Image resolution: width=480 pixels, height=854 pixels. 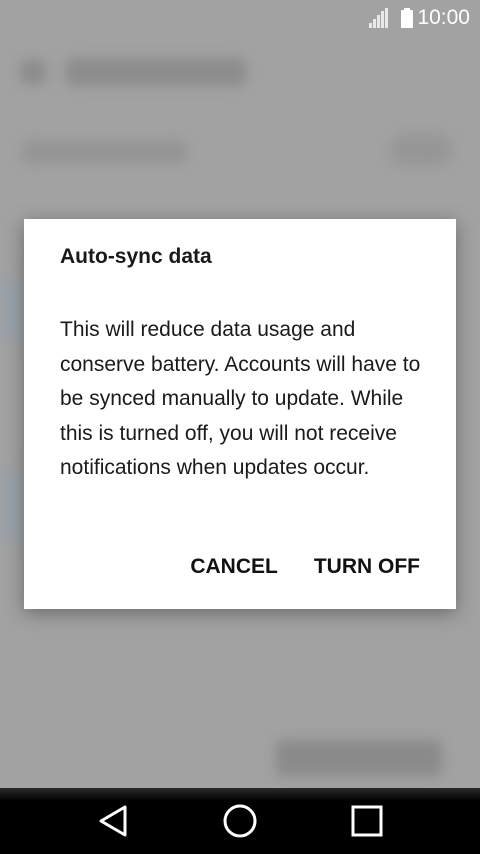 I want to click on status-time: 10:00, so click(x=443, y=17).